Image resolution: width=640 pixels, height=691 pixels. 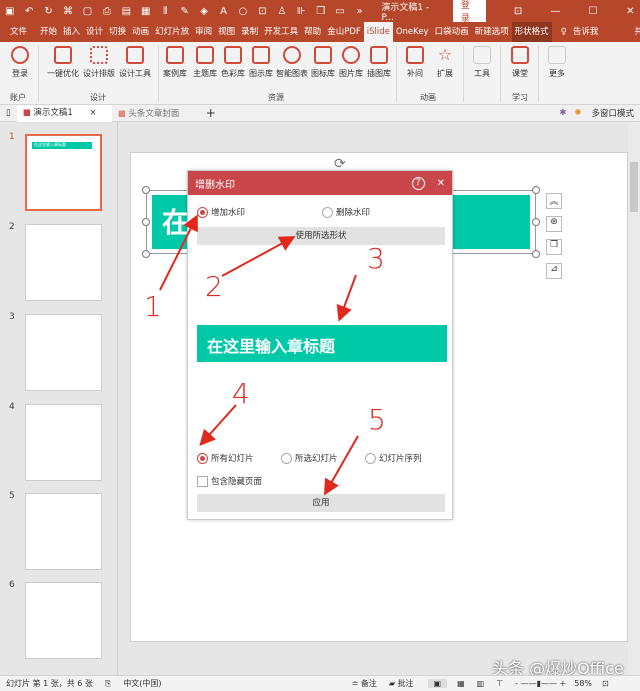 What do you see at coordinates (368, 683) in the screenshot?
I see `label: 备注` at bounding box center [368, 683].